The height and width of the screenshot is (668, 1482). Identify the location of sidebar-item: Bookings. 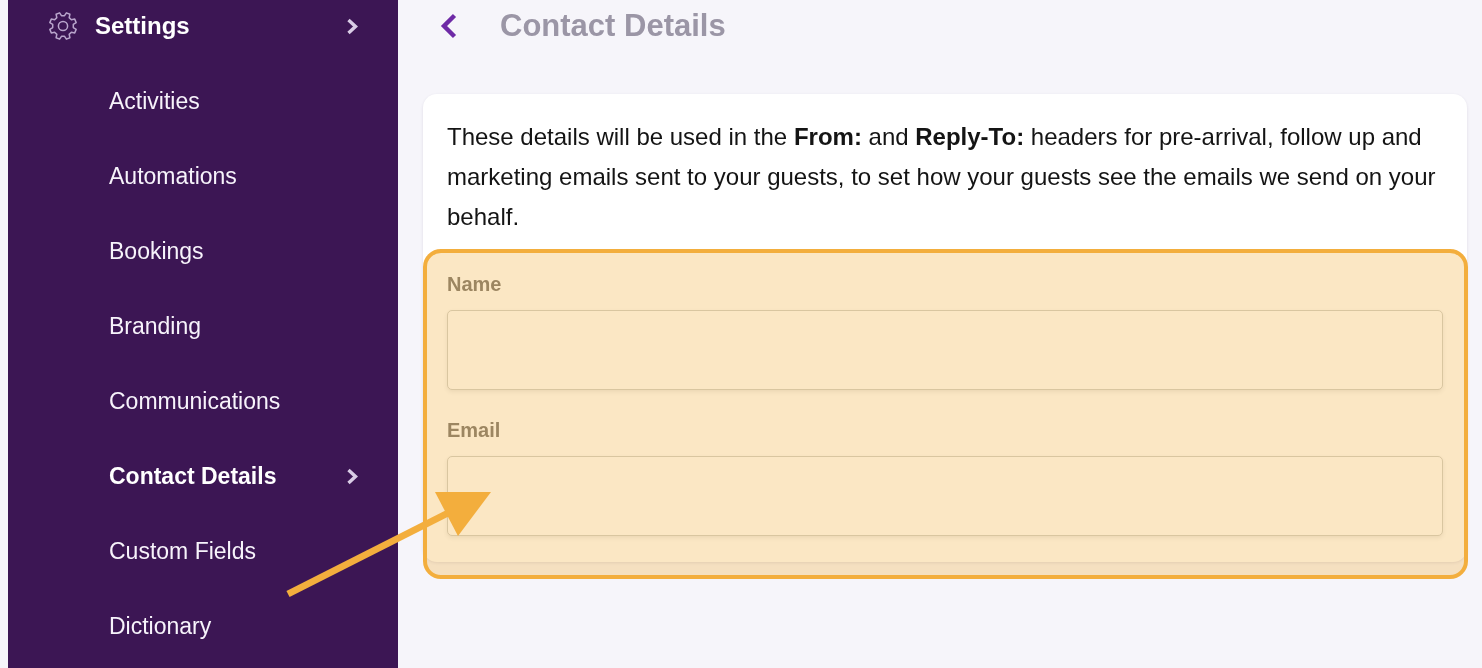
(156, 251).